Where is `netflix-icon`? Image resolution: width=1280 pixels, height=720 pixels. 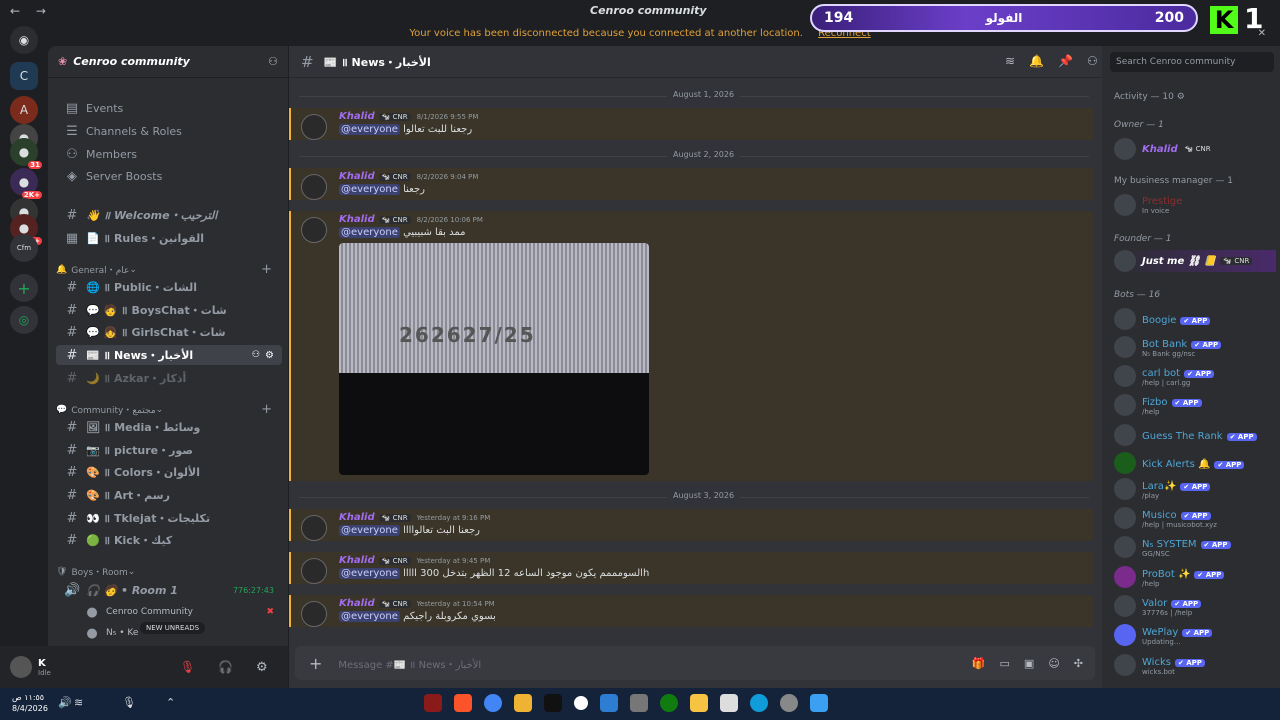 netflix-icon is located at coordinates (553, 703).